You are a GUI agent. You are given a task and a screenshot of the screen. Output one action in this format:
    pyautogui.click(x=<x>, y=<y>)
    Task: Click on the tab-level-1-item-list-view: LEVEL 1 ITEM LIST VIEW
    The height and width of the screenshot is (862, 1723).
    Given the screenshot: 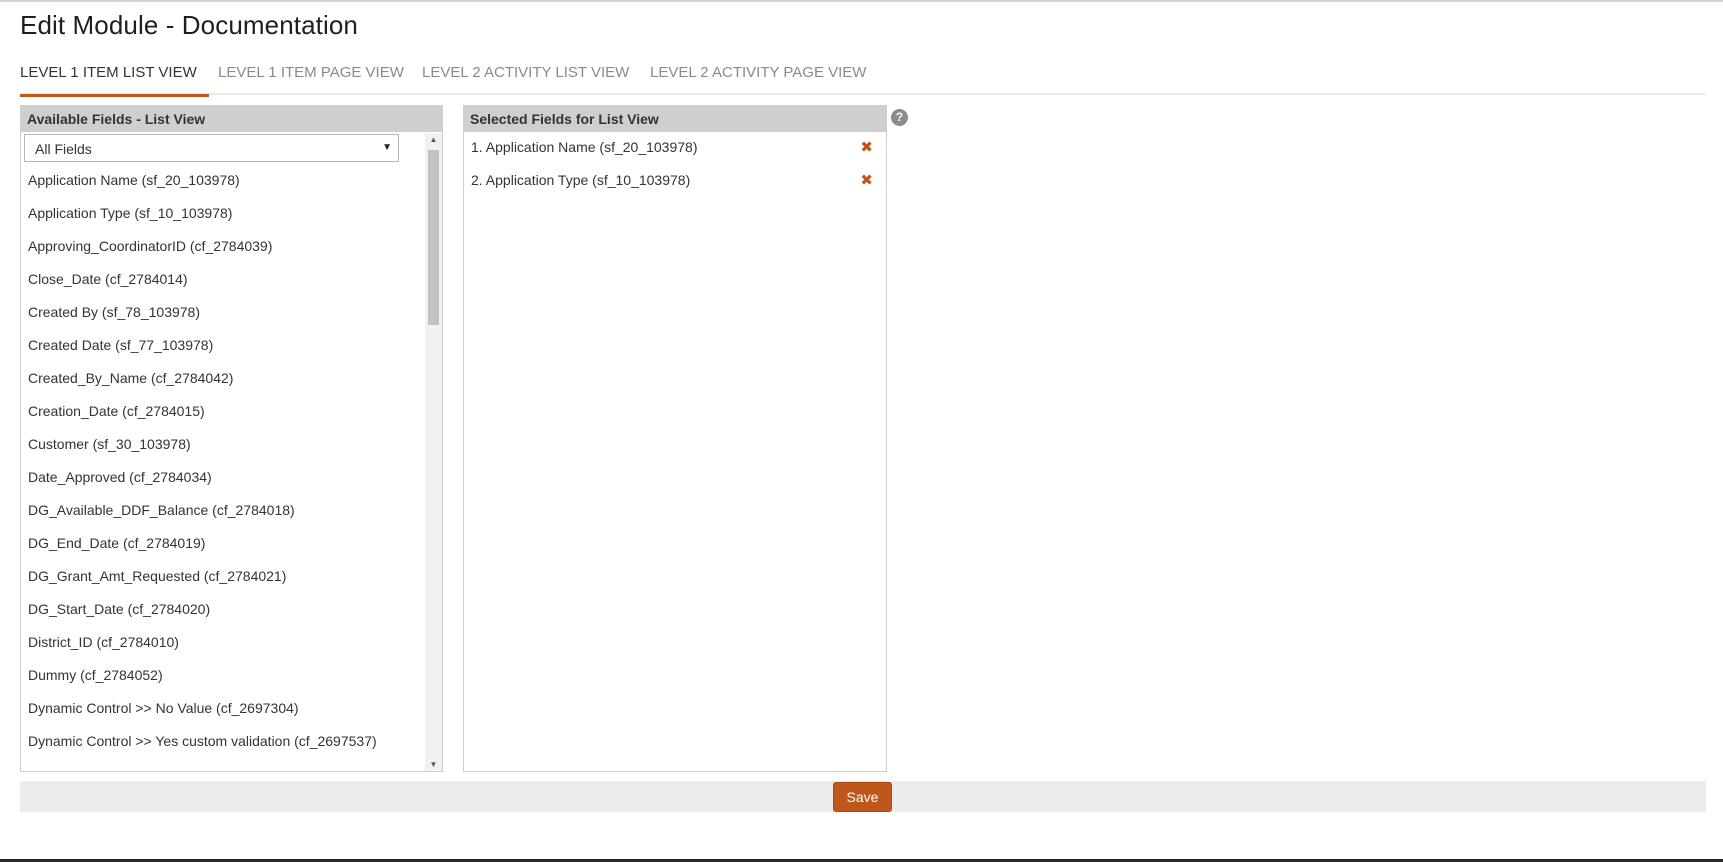 What is the action you would take?
    pyautogui.click(x=114, y=80)
    